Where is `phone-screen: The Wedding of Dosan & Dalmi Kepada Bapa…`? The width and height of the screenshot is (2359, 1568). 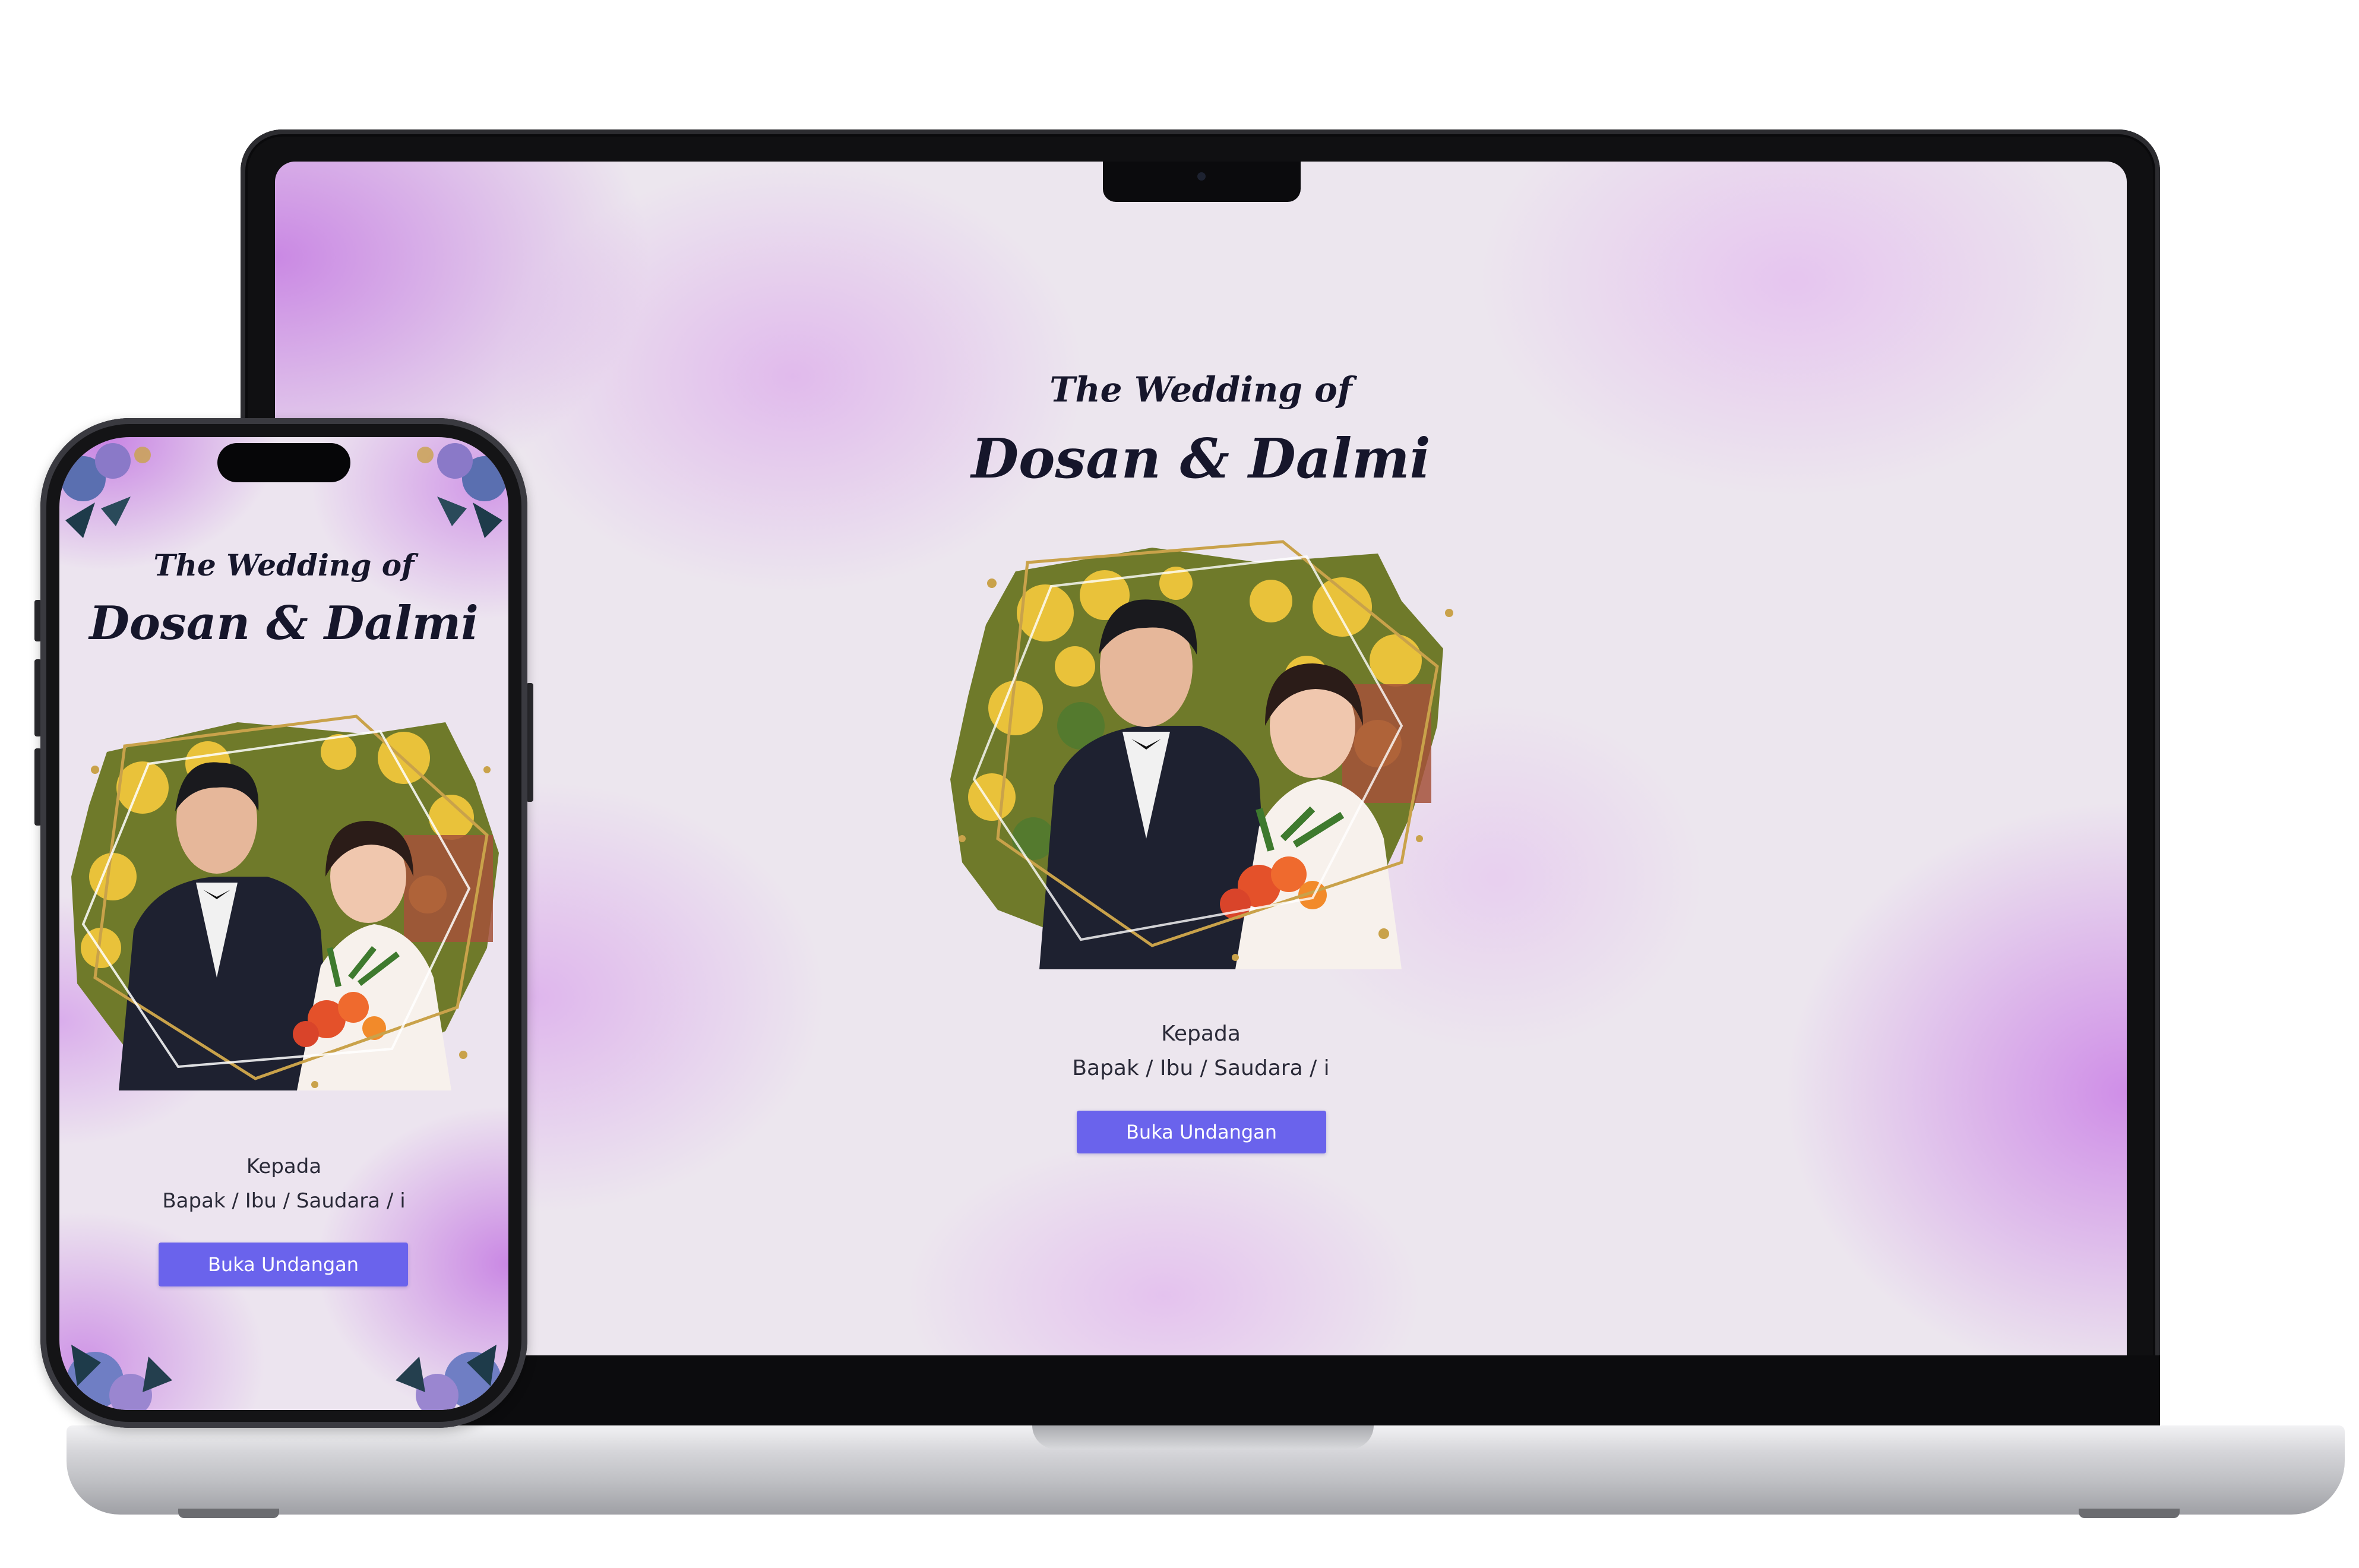
phone-screen: The Wedding of Dosan & Dalmi Kepada Bapa… is located at coordinates (283, 924).